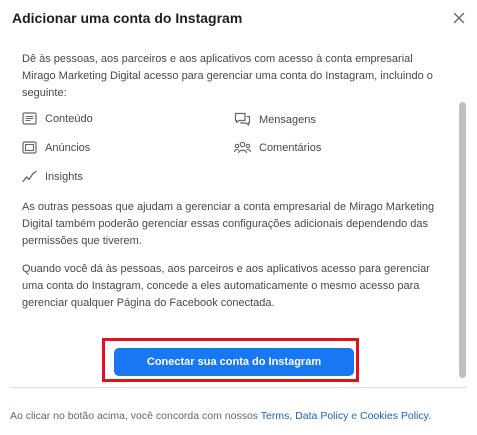  I want to click on scrollbar-thumb, so click(462, 240).